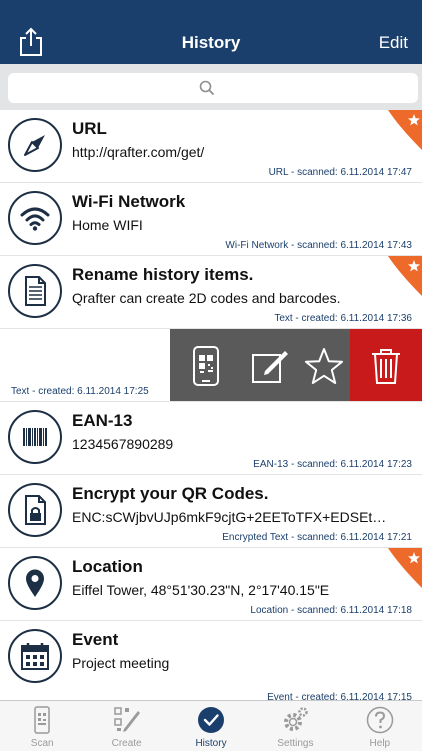 This screenshot has width=422, height=751. Describe the element at coordinates (380, 720) in the screenshot. I see `help-icon` at that location.